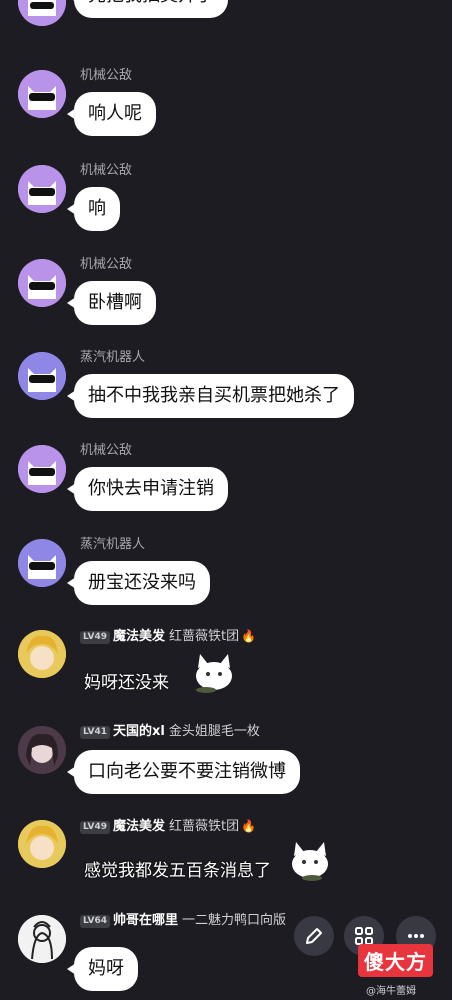  Describe the element at coordinates (183, 772) in the screenshot. I see `message-bubble: 口向老公要不要注销微博` at that location.